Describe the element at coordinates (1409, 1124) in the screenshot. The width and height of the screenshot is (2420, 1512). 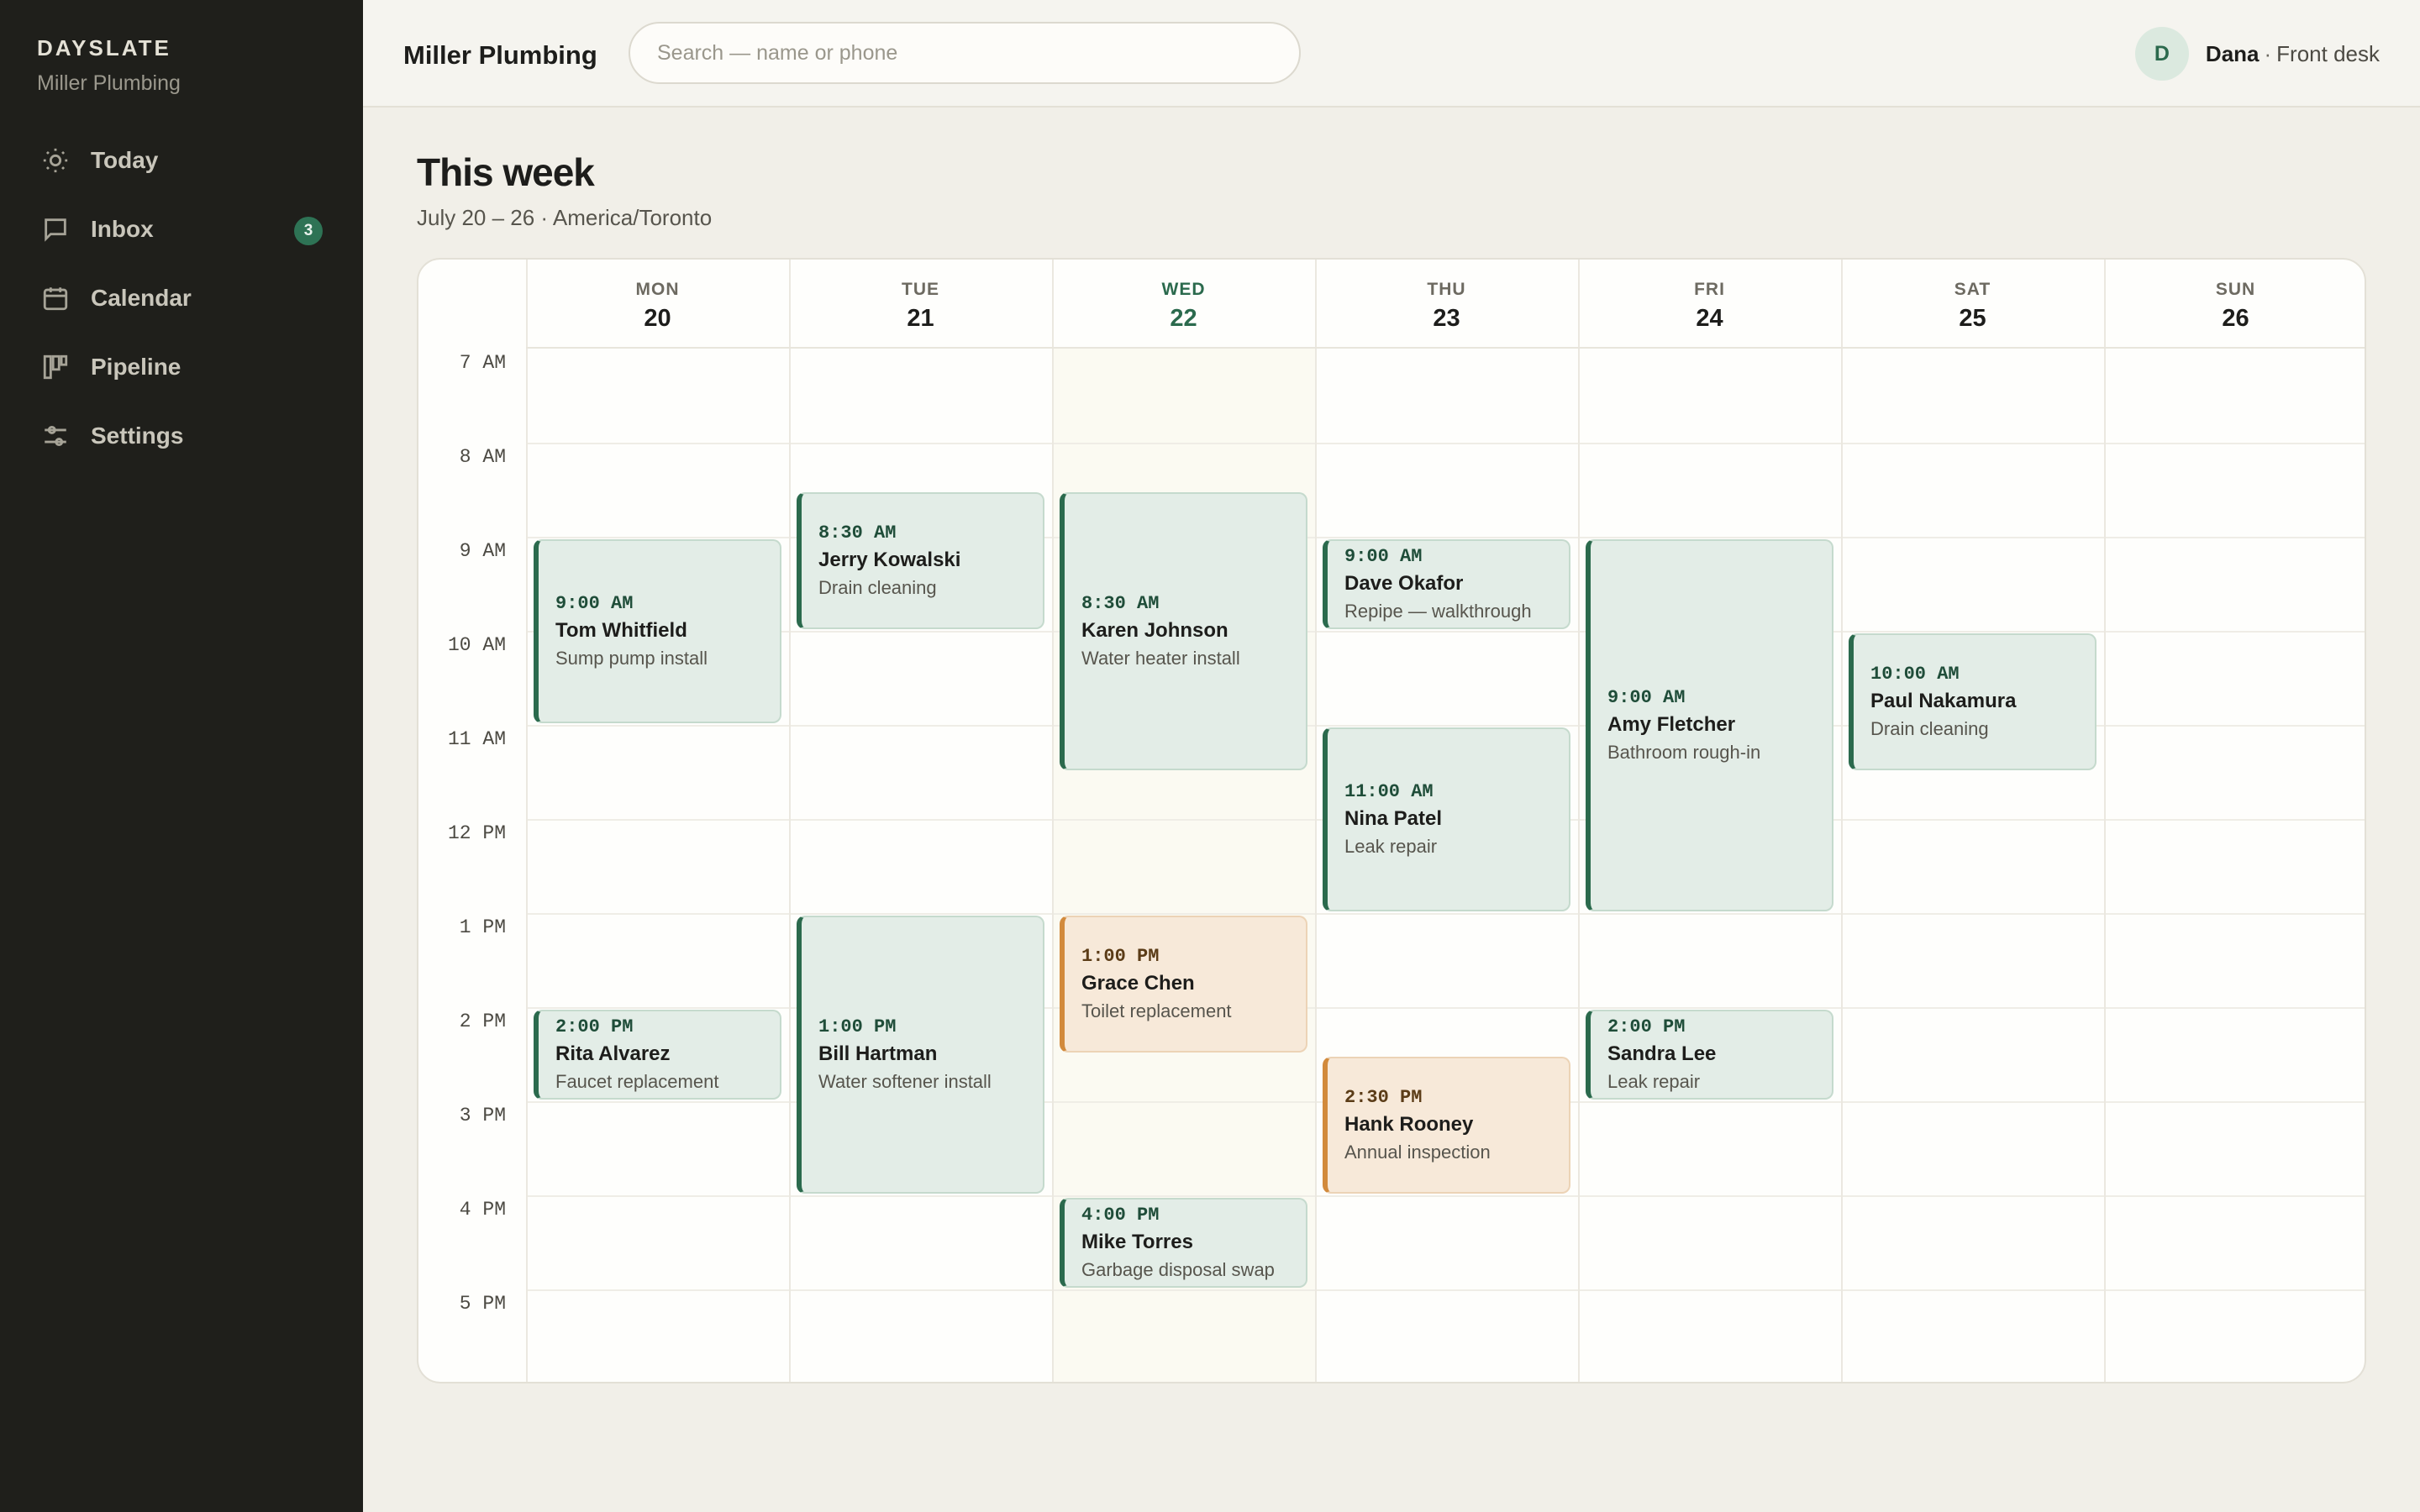
I see `appointment-customer: Hank Rooney` at that location.